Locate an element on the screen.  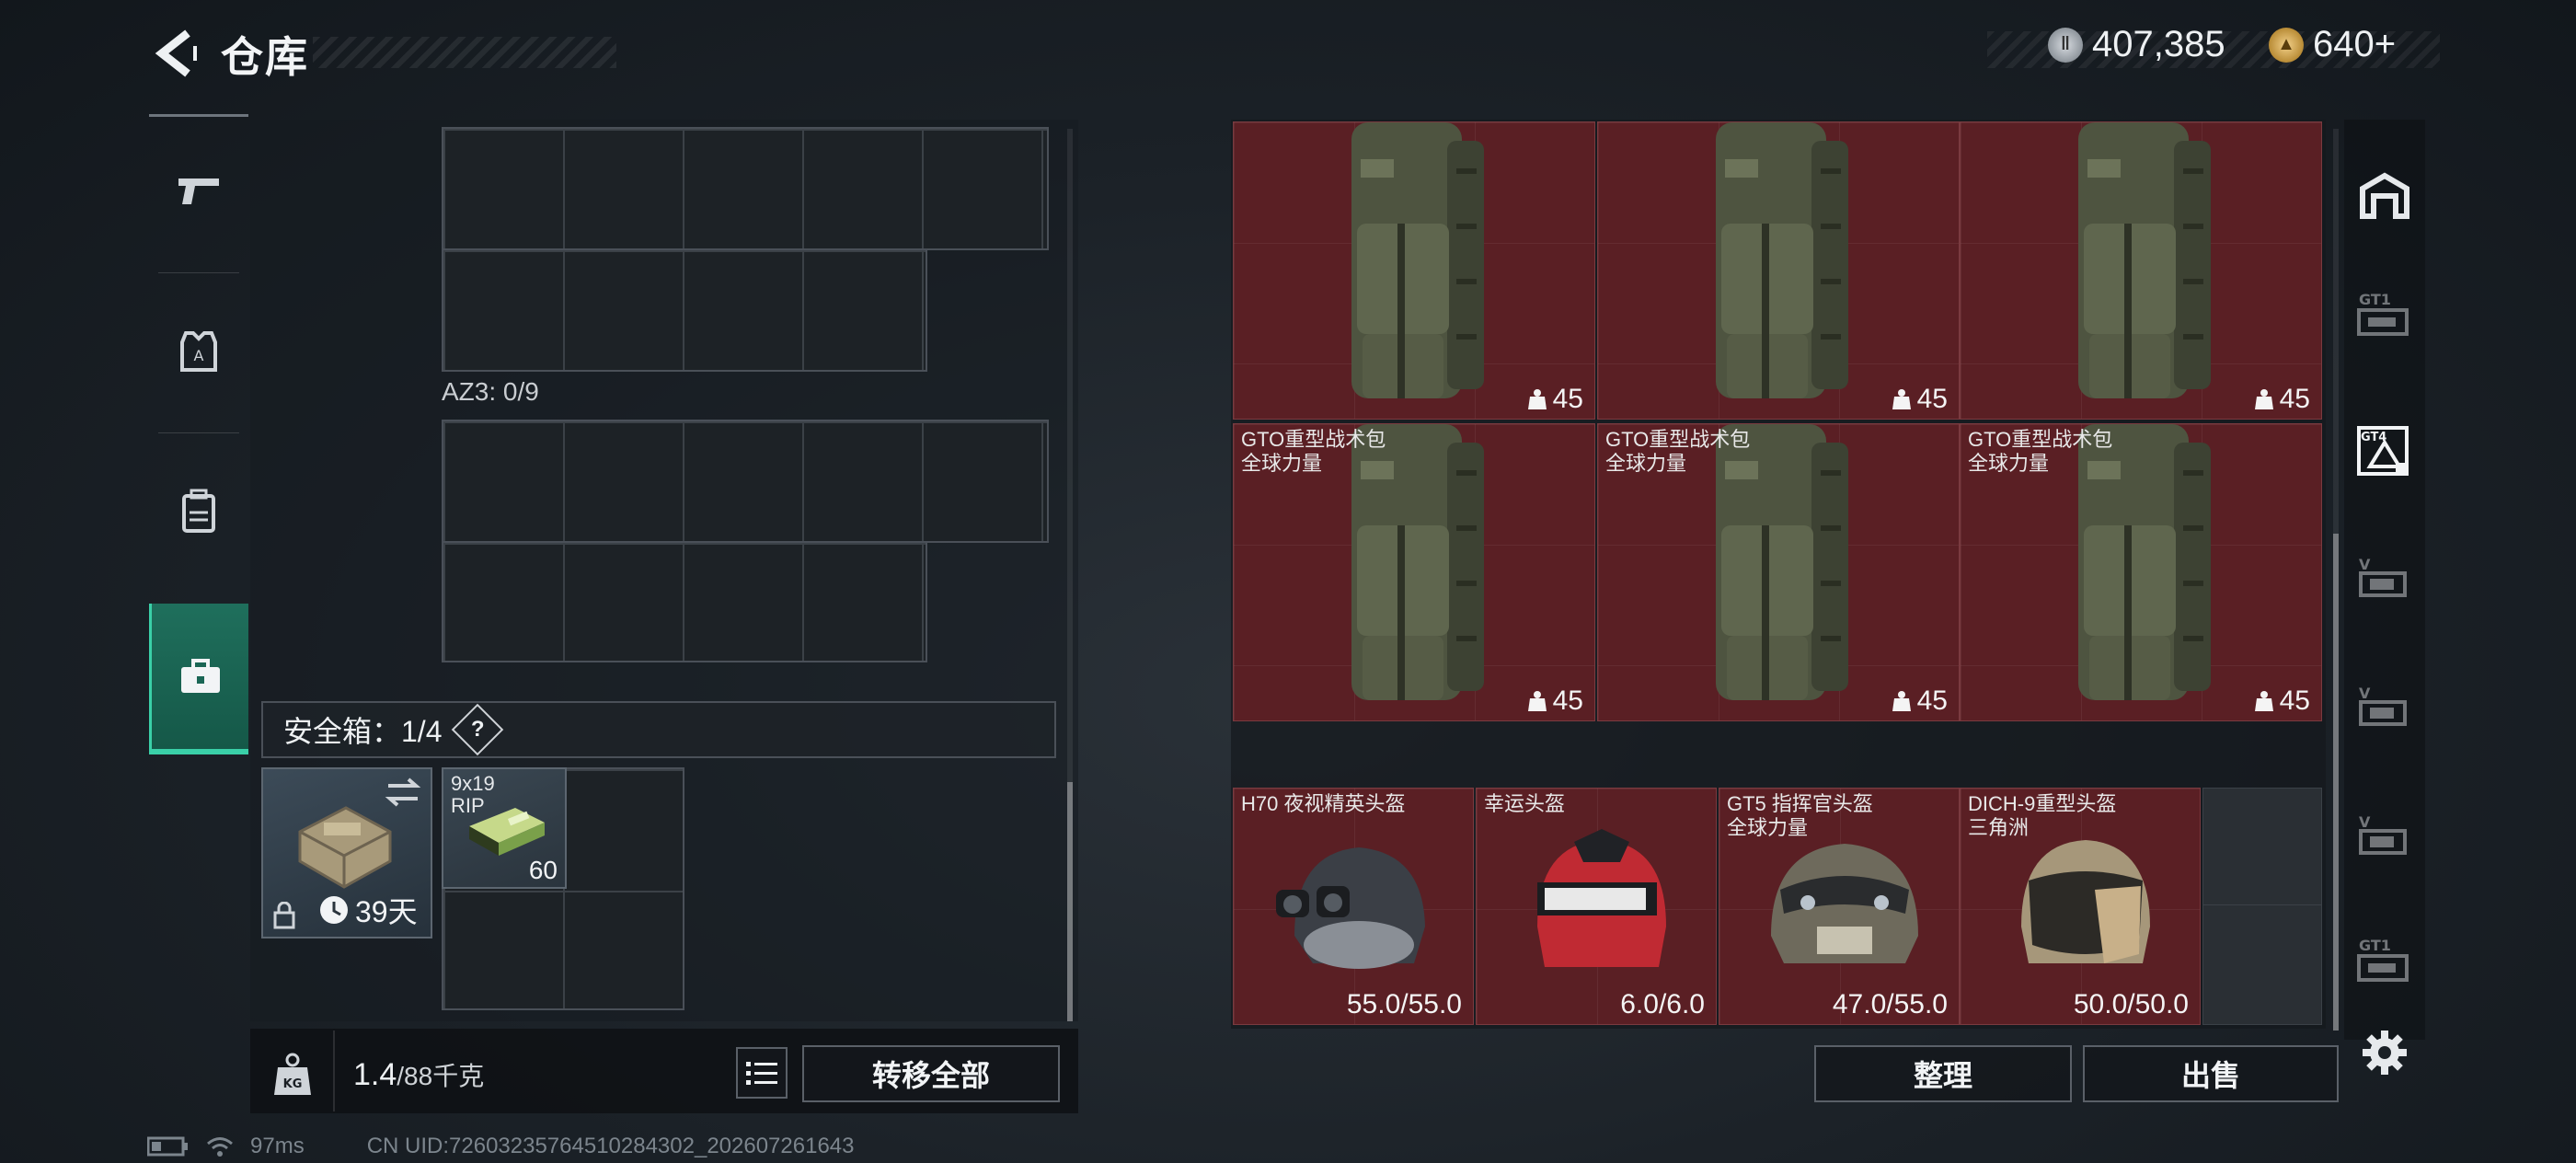
rail-item-armor: A is located at coordinates (198, 351).